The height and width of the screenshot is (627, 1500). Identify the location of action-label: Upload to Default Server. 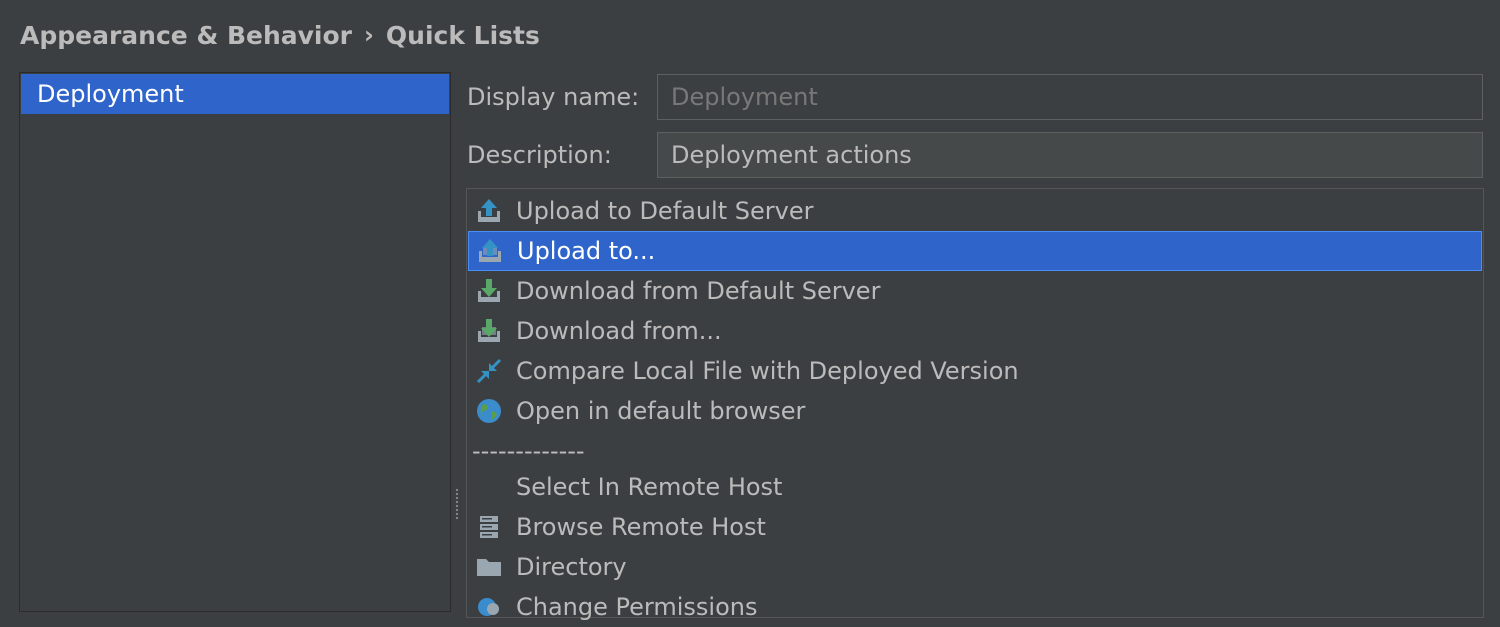
(665, 211).